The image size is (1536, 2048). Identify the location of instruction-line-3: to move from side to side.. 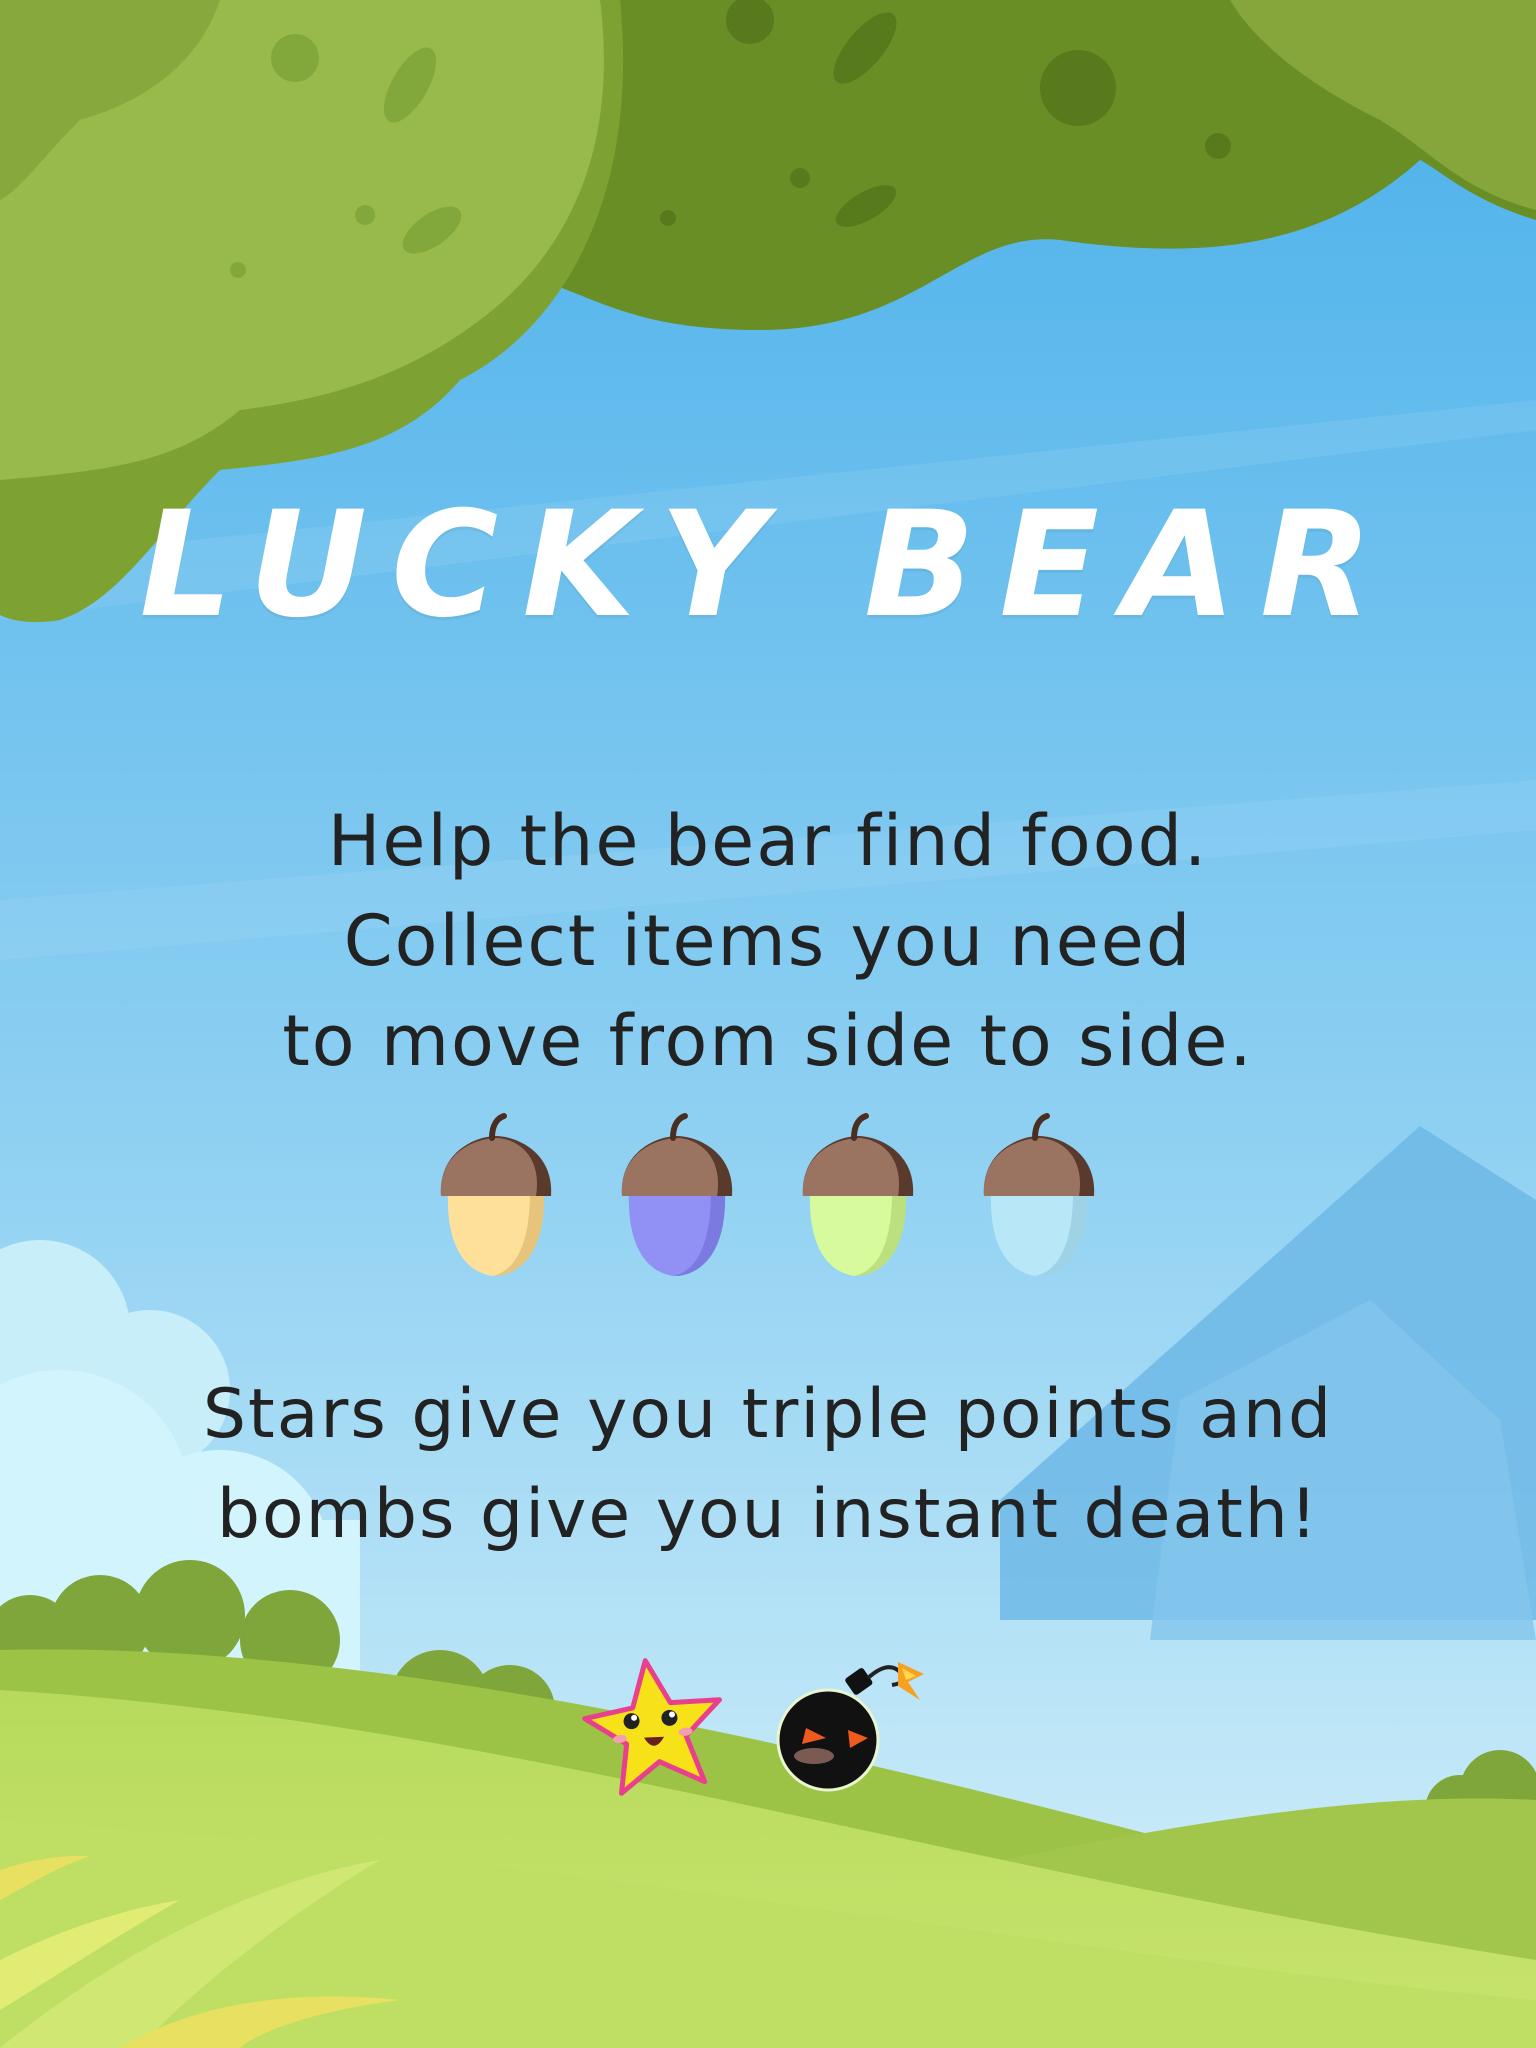
(768, 1041).